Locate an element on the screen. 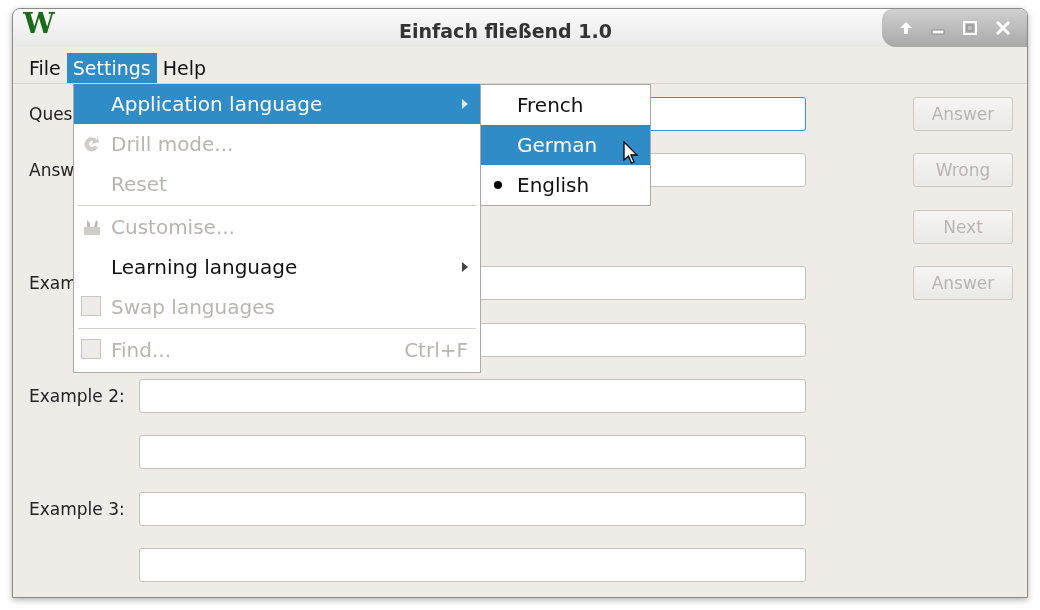  app-logo: W is located at coordinates (39, 24).